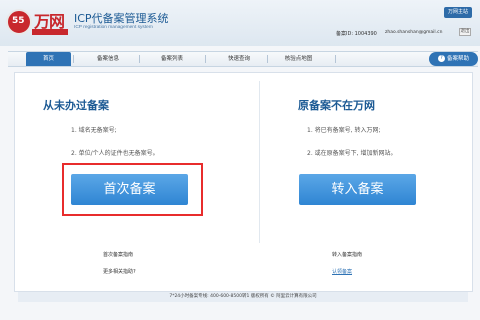 The image size is (480, 320). I want to click on help-button: ? 备案帮助, so click(453, 59).